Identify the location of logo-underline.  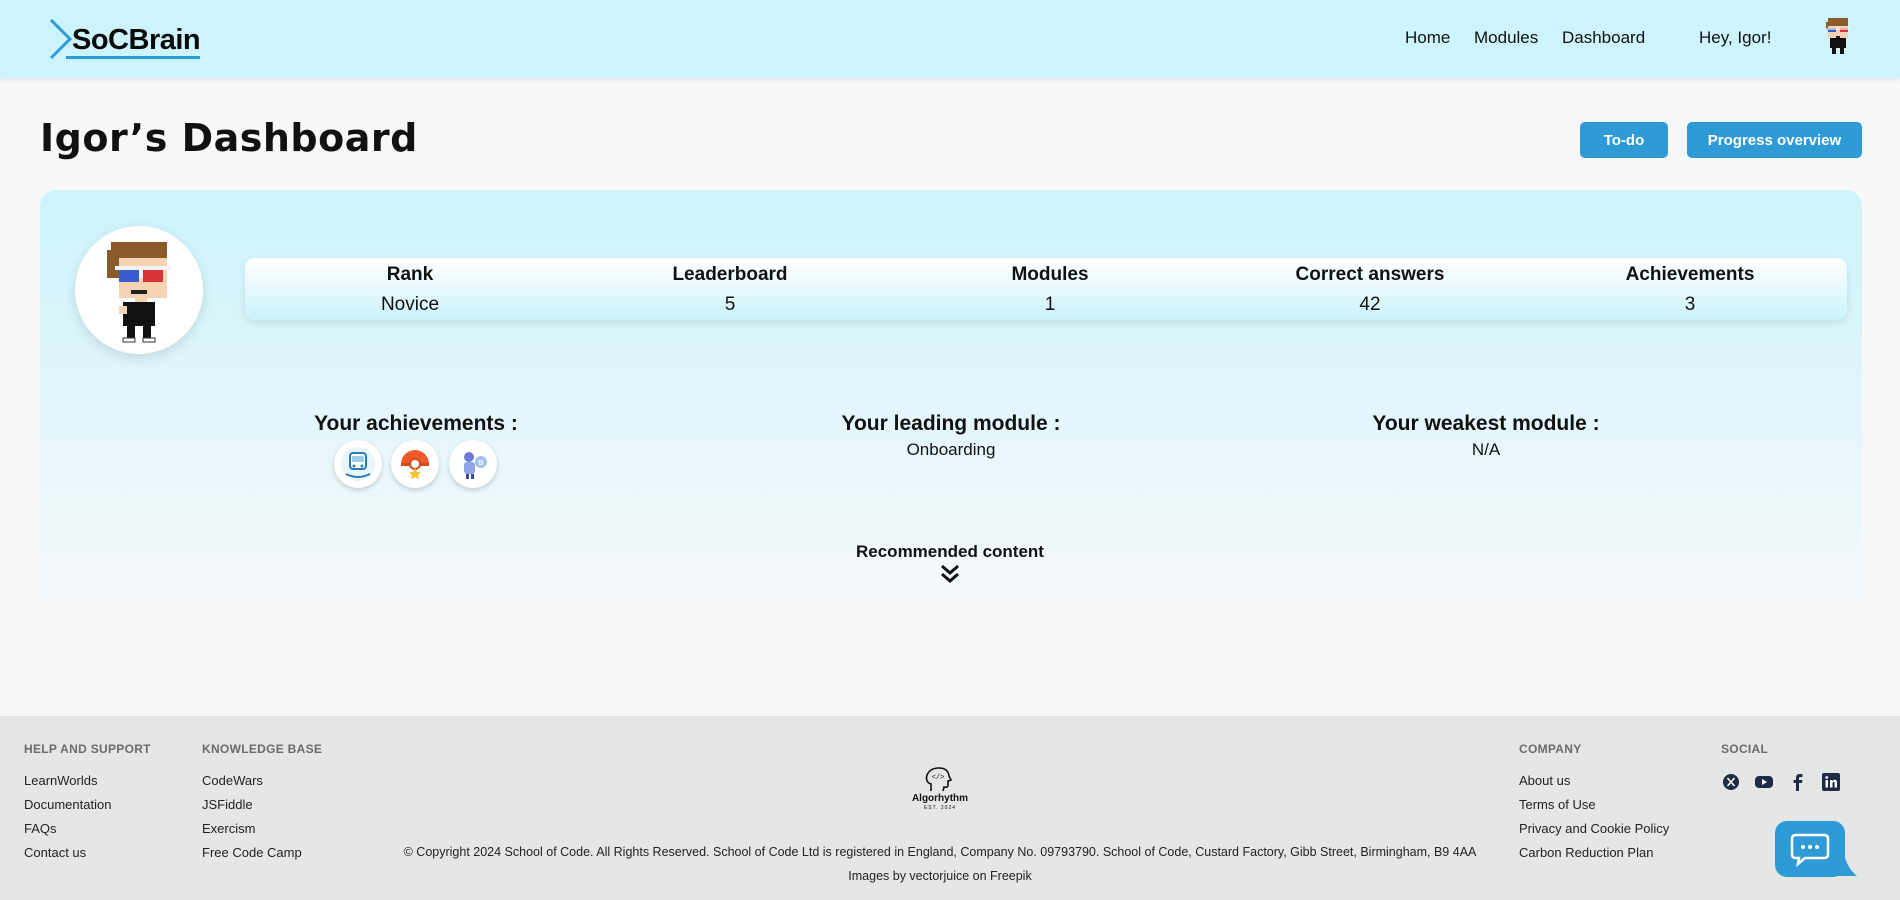
(133, 57).